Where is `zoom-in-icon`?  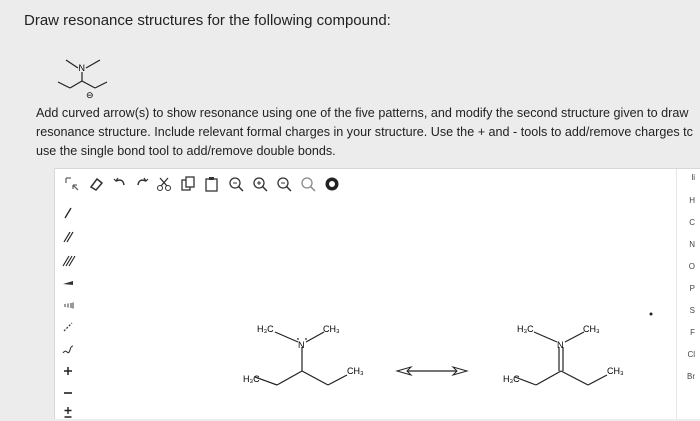
zoom-in-icon is located at coordinates (236, 184).